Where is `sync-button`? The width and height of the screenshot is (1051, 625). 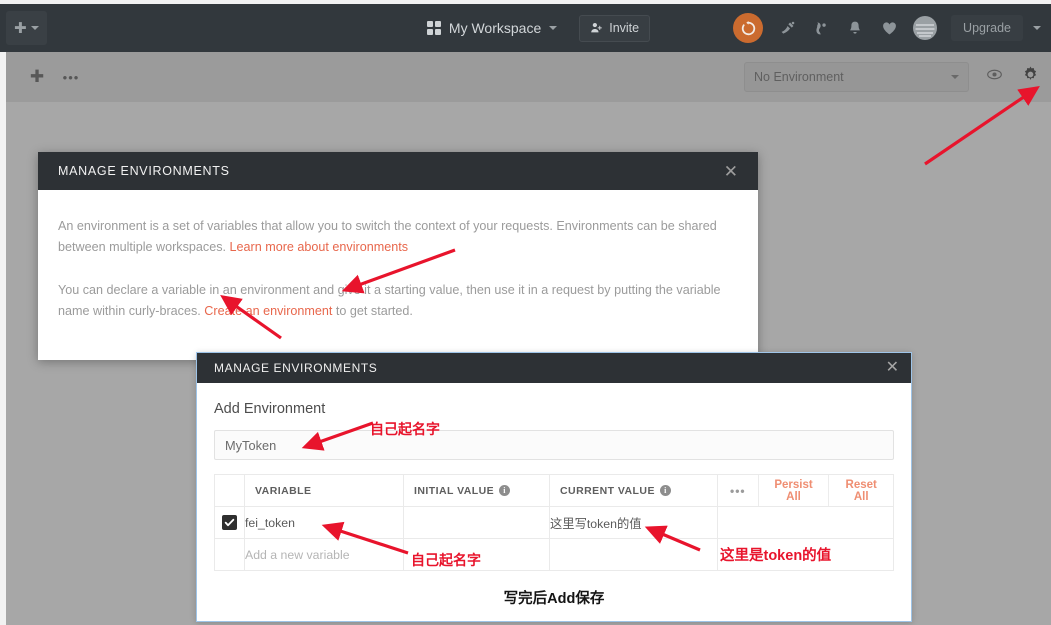 sync-button is located at coordinates (748, 28).